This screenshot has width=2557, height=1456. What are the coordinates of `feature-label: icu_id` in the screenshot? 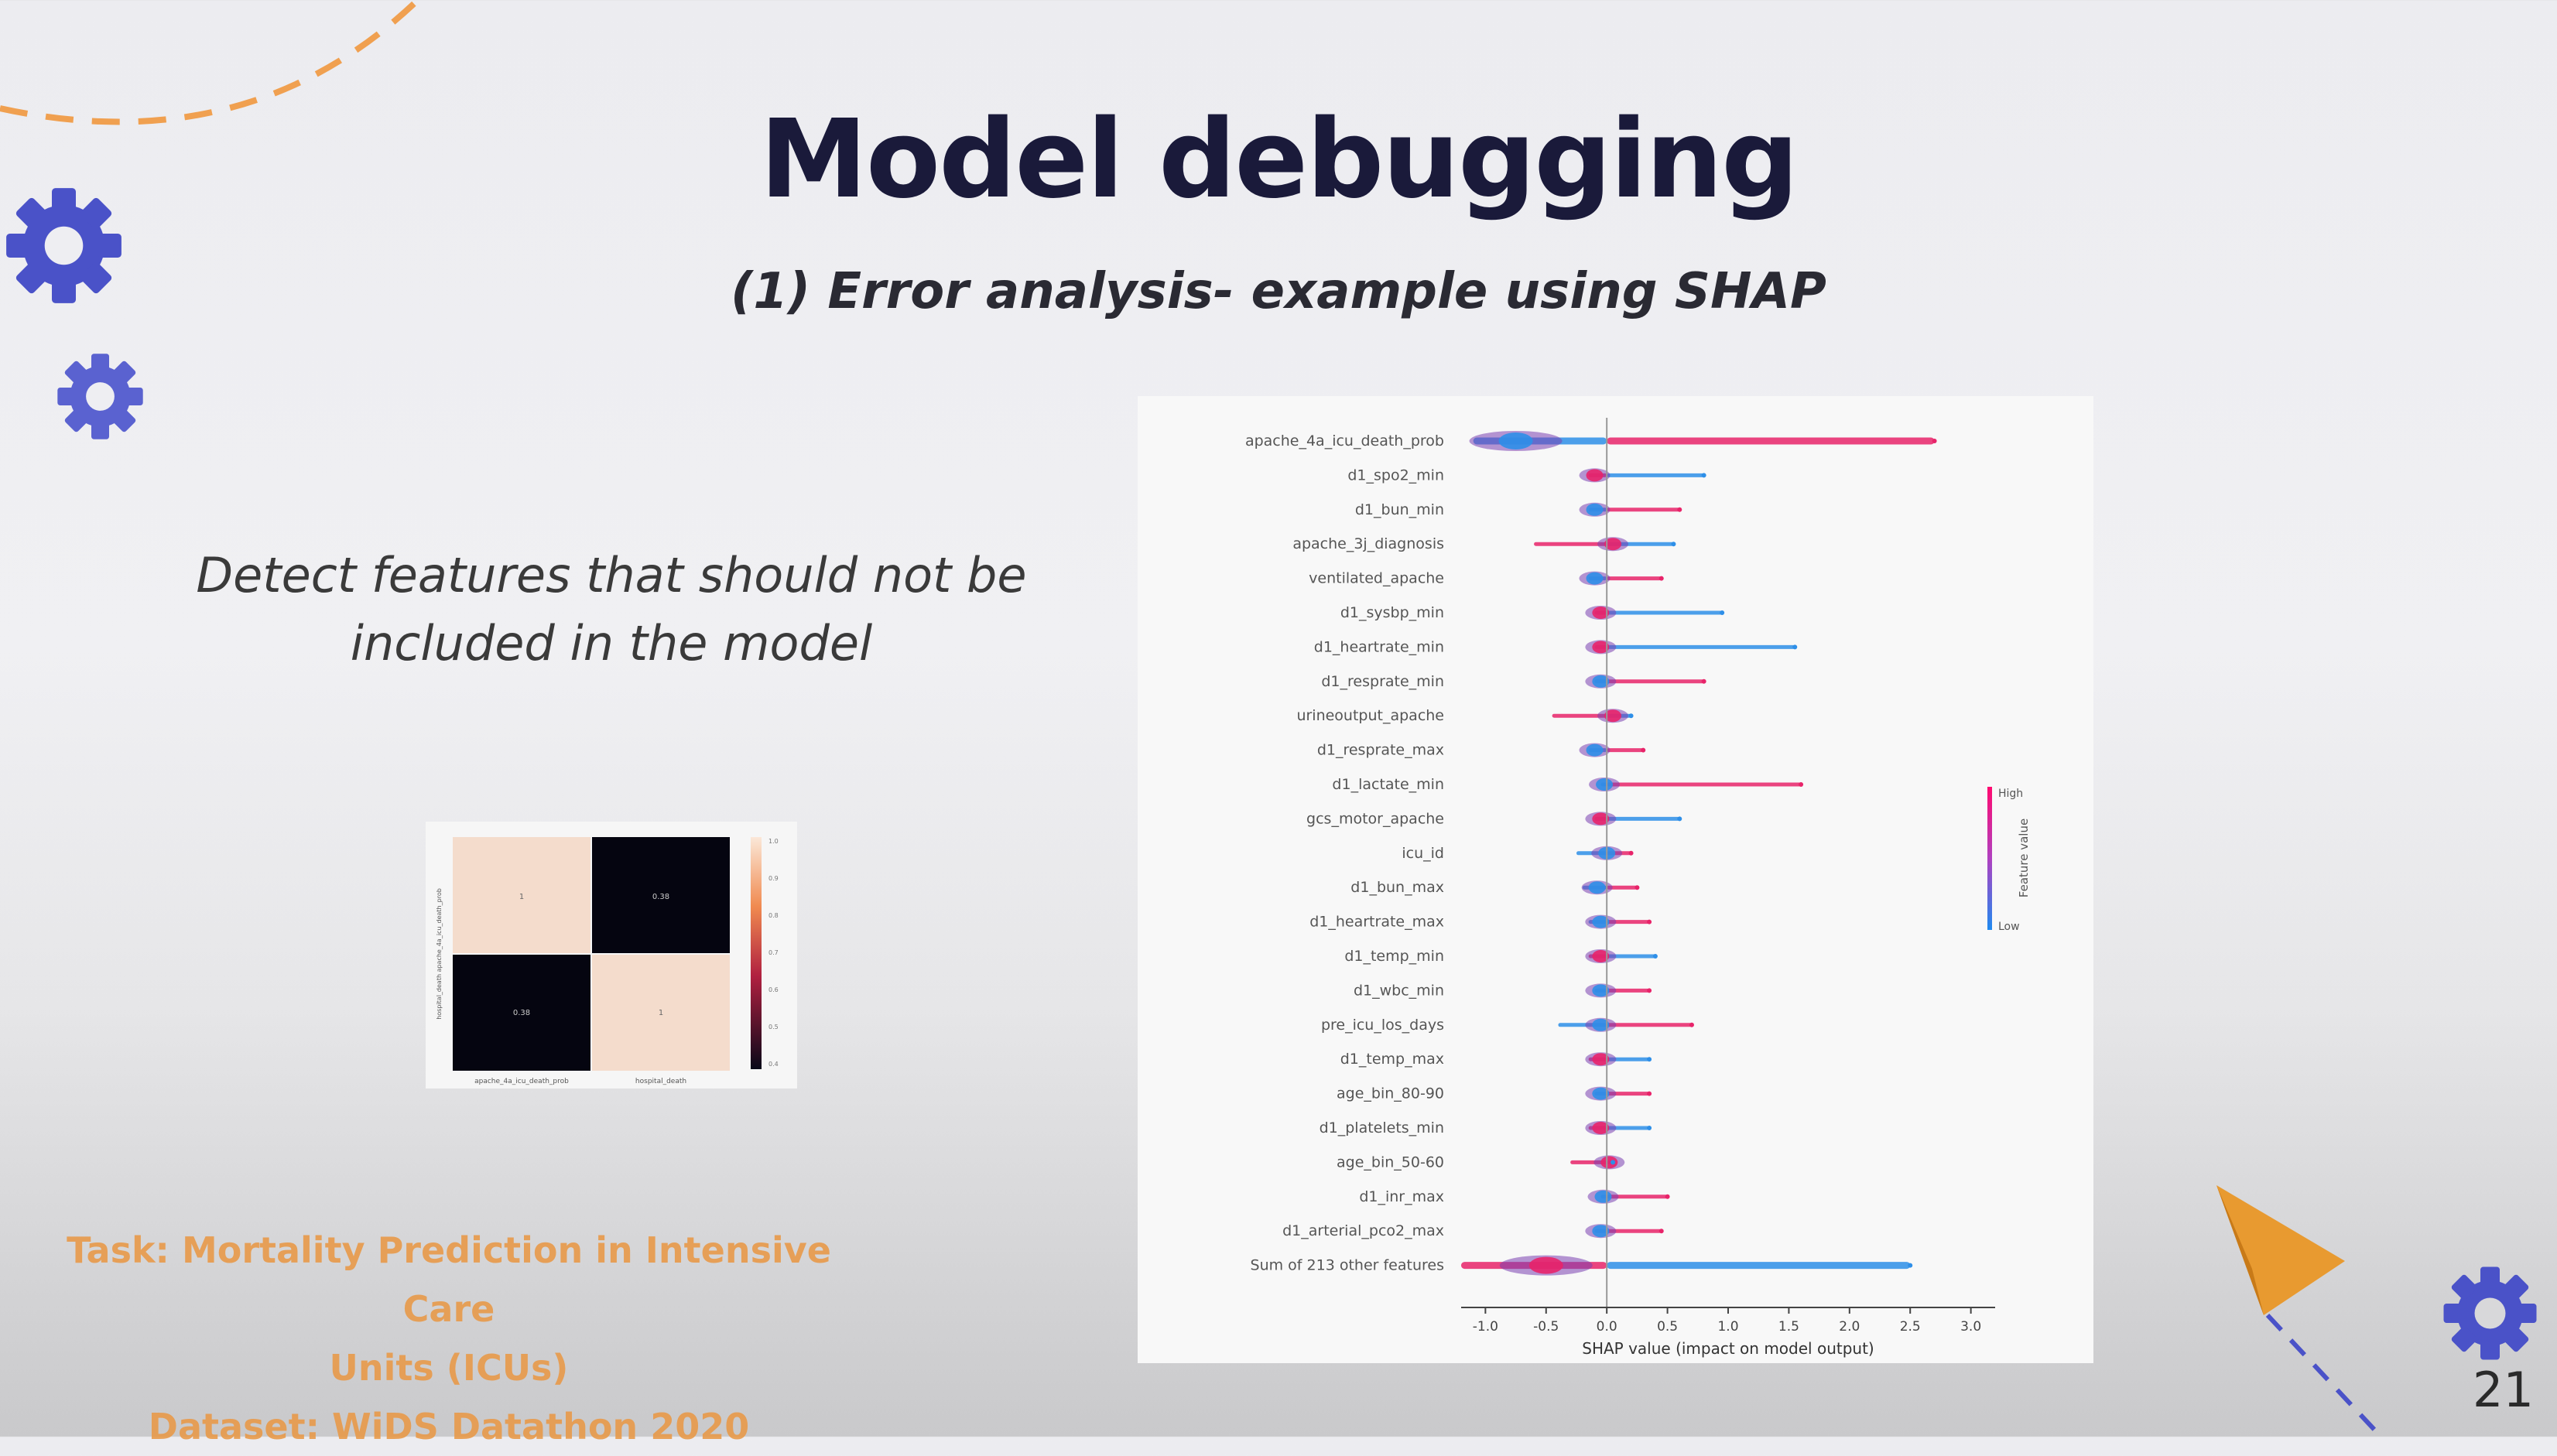 It's located at (1423, 853).